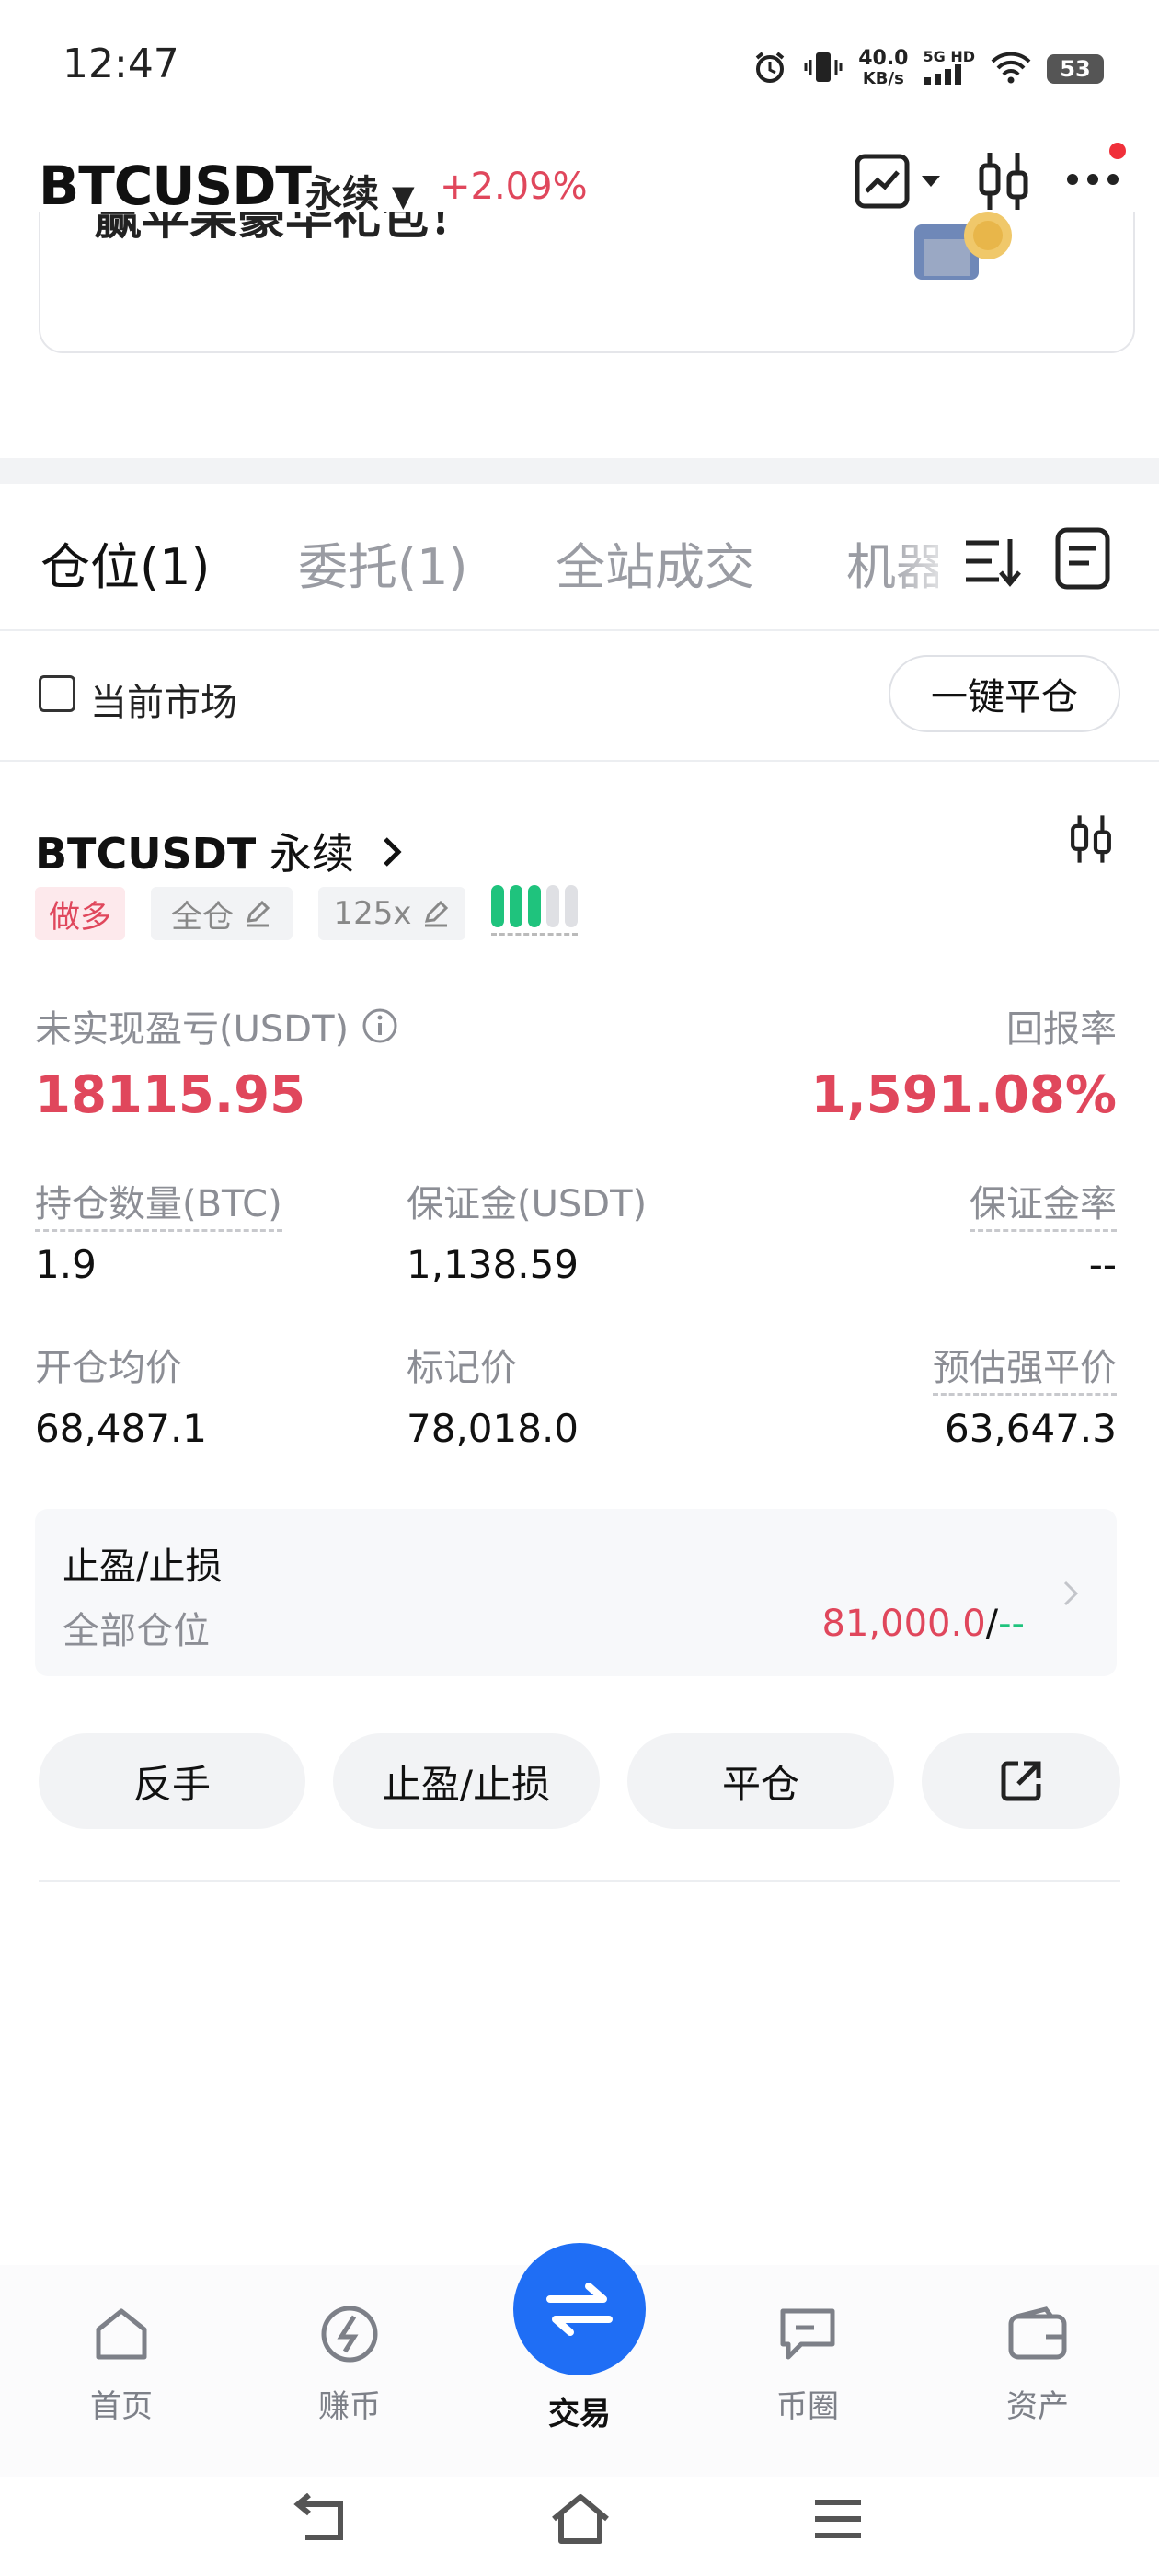 This screenshot has width=1159, height=2576. What do you see at coordinates (202, 917) in the screenshot?
I see `margin-mode-label: 全仓` at bounding box center [202, 917].